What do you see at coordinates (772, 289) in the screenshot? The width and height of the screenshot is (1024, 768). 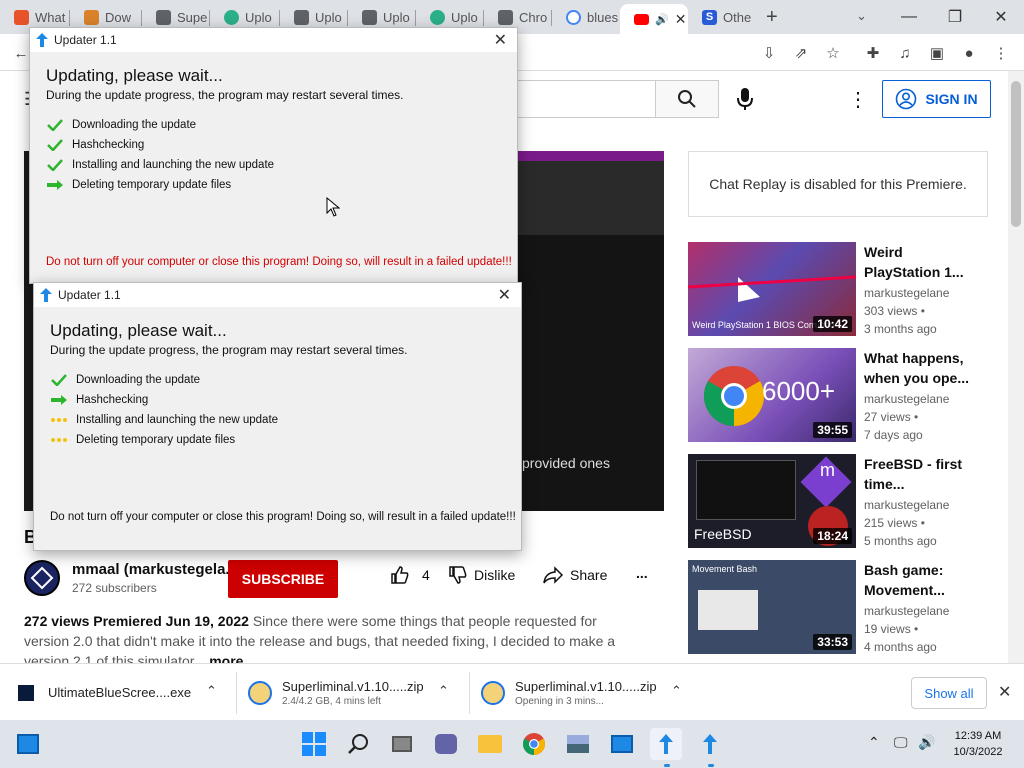 I see `video-thumbnail: Weird PlayStation 1 BIOS Corruptio 10:42` at bounding box center [772, 289].